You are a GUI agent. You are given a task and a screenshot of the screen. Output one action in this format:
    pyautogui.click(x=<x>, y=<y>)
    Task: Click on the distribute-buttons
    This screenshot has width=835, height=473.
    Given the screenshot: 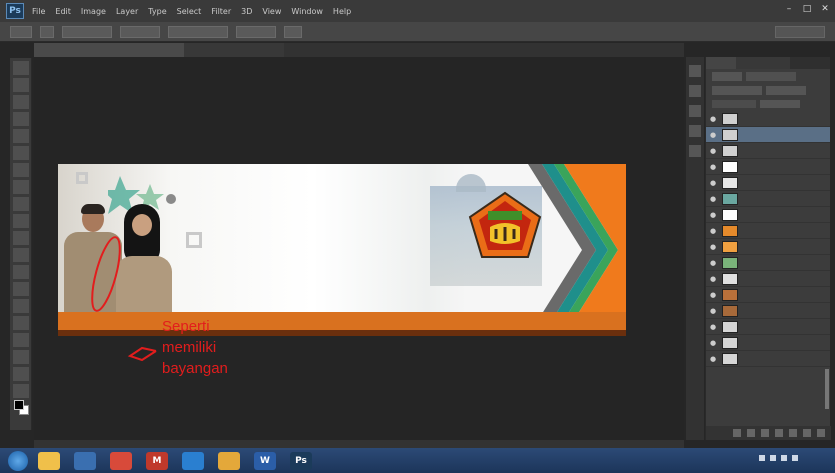 What is the action you would take?
    pyautogui.click(x=256, y=31)
    